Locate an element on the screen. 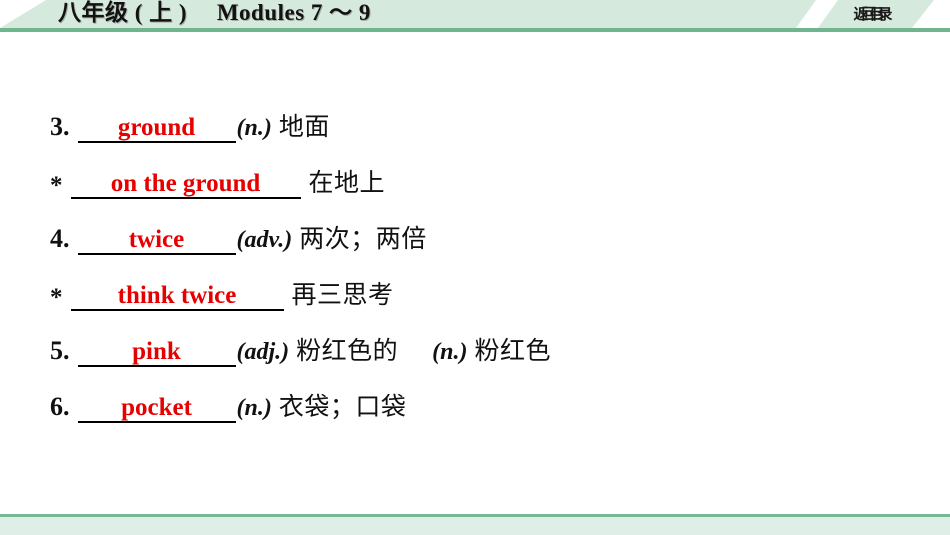 Image resolution: width=950 pixels, height=535 pixels. vocabulary-entry: 6. pocket (n.) 衣袋；口袋 is located at coordinates (228, 408).